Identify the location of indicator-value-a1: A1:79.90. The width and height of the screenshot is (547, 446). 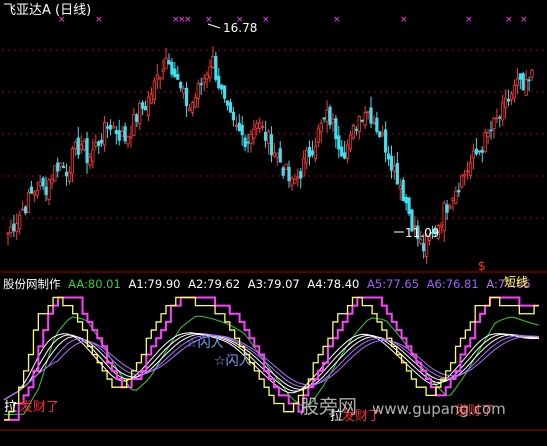
(154, 284).